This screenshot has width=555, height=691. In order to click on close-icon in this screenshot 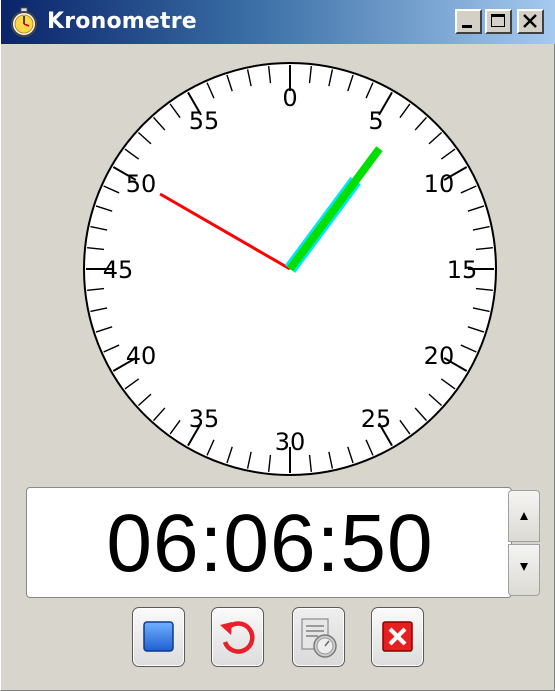, I will do `click(530, 21)`.